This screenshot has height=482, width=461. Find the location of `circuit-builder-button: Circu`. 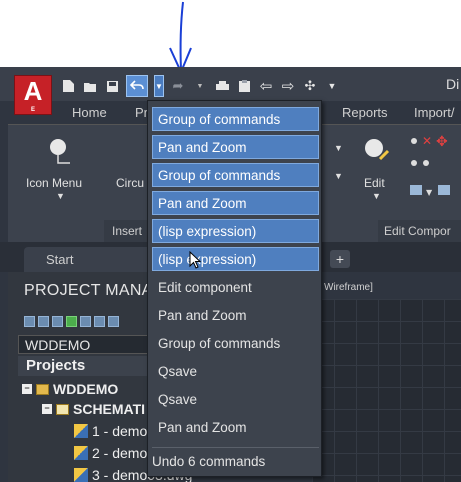

circuit-builder-button: Circu is located at coordinates (130, 183).